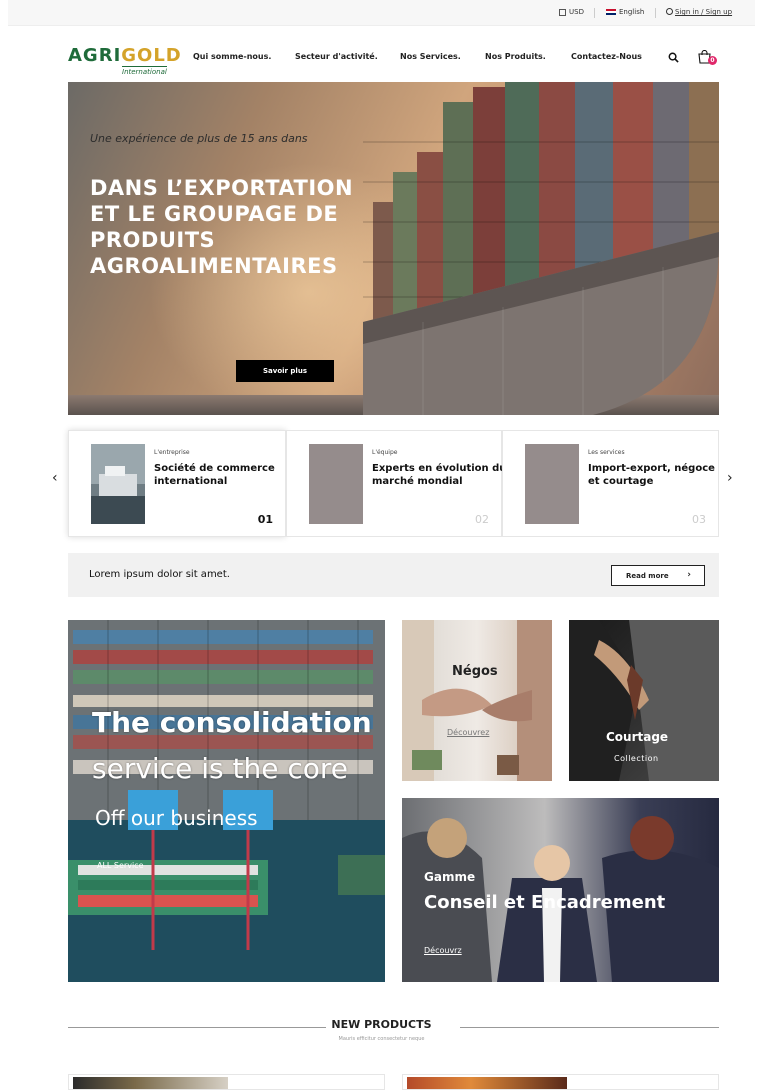  What do you see at coordinates (651, 475) in the screenshot?
I see `card-title: Import-export, négoce et courtage` at bounding box center [651, 475].